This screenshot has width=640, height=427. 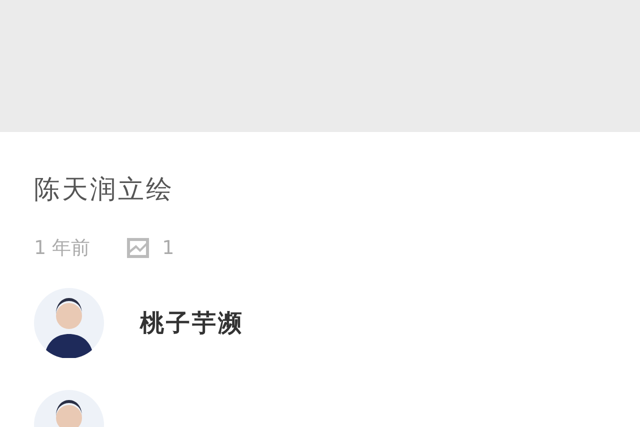 What do you see at coordinates (192, 323) in the screenshot?
I see `user-name: 桃子芋濒` at bounding box center [192, 323].